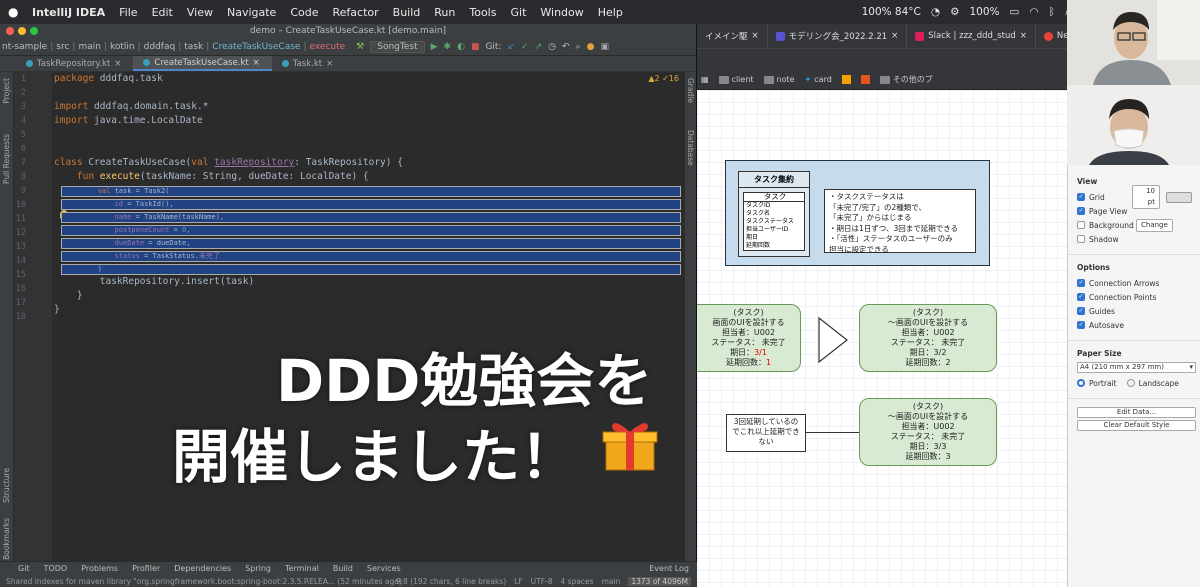  I want to click on inspection-warnings: ▲2 ✓16, so click(663, 78).